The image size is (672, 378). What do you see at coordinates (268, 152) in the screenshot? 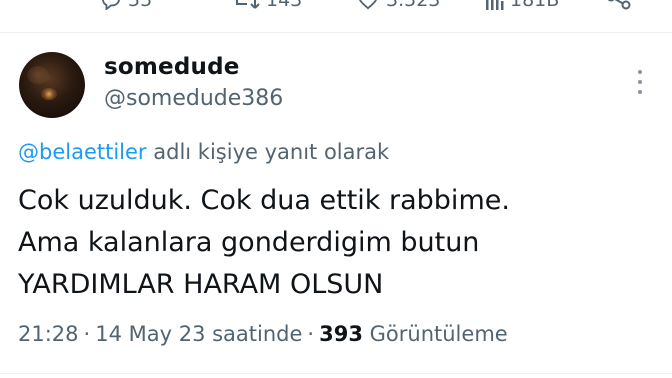
I see `reply-context-text: adlı kişiye yanıt olarak` at bounding box center [268, 152].